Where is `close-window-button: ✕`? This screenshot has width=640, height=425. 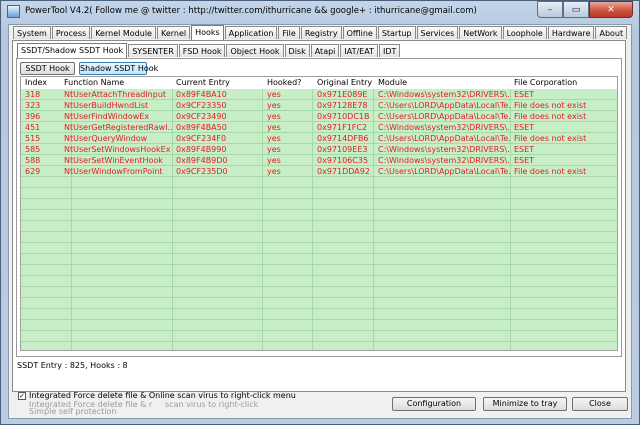 close-window-button: ✕ is located at coordinates (611, 9).